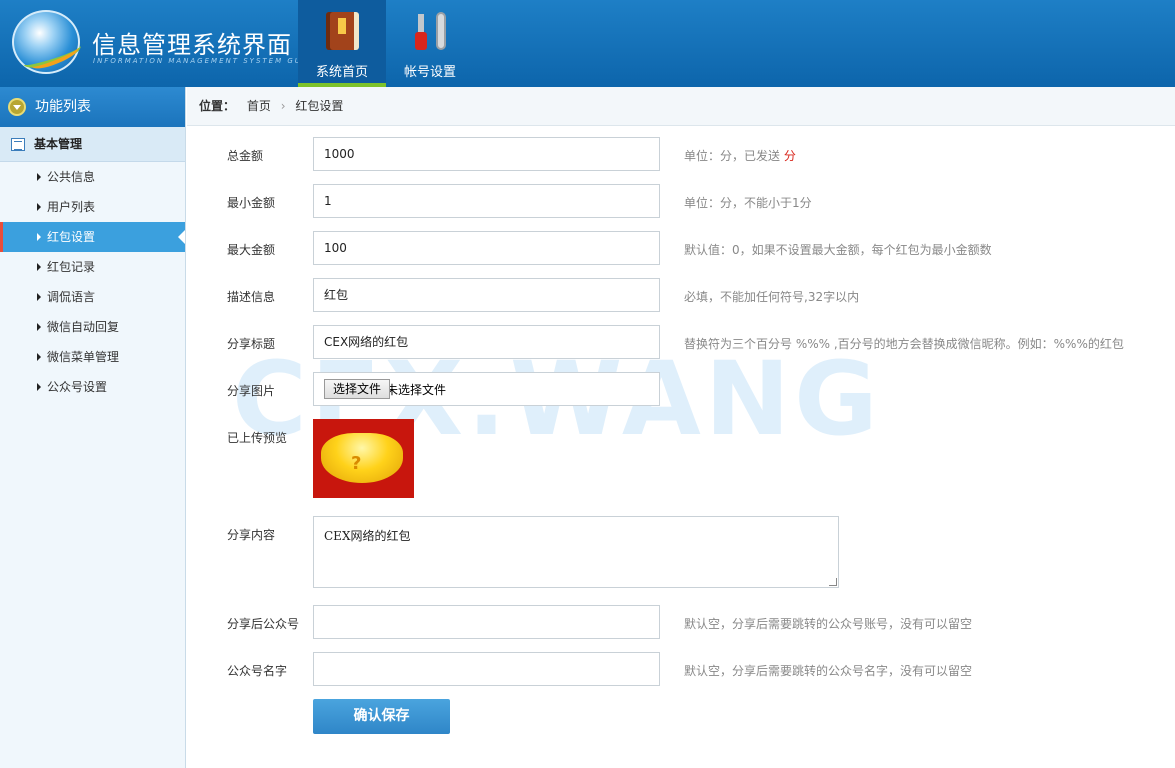  Describe the element at coordinates (251, 250) in the screenshot. I see `max-amount-label: 最大金额` at that location.